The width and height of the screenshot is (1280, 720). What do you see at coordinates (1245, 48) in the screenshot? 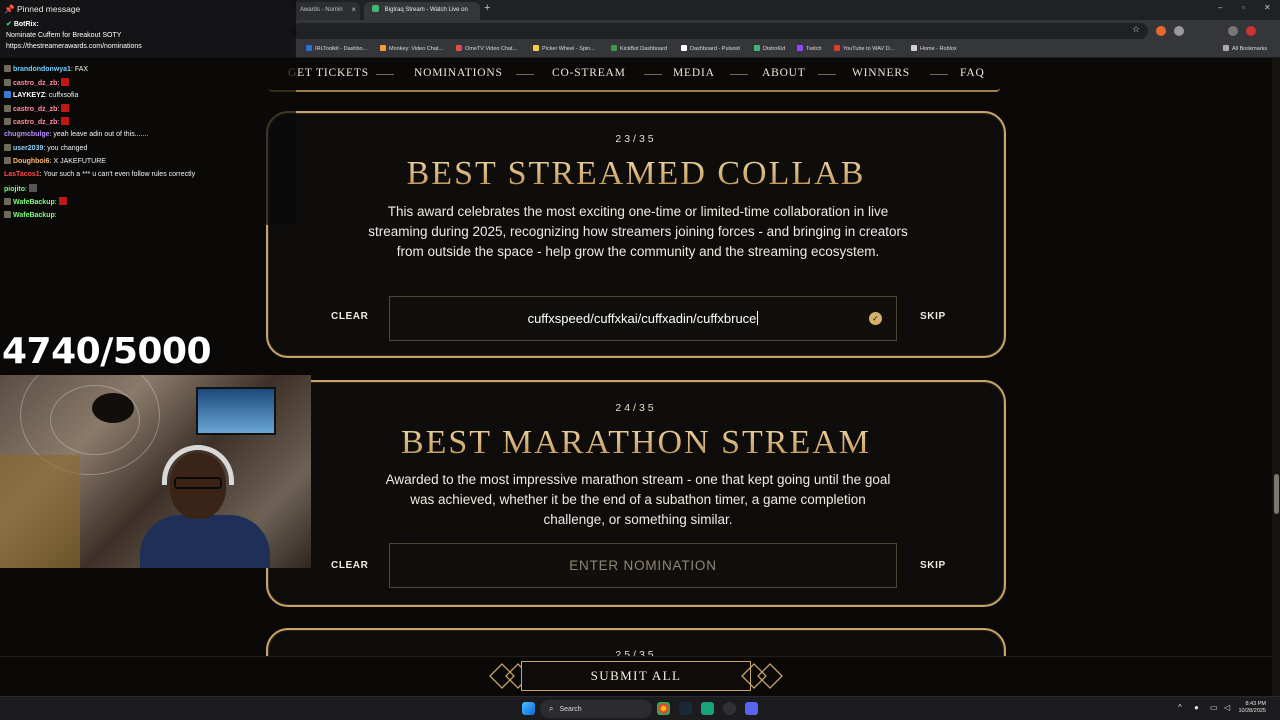
I see `all-bookmarks: All Bookmarks` at bounding box center [1245, 48].